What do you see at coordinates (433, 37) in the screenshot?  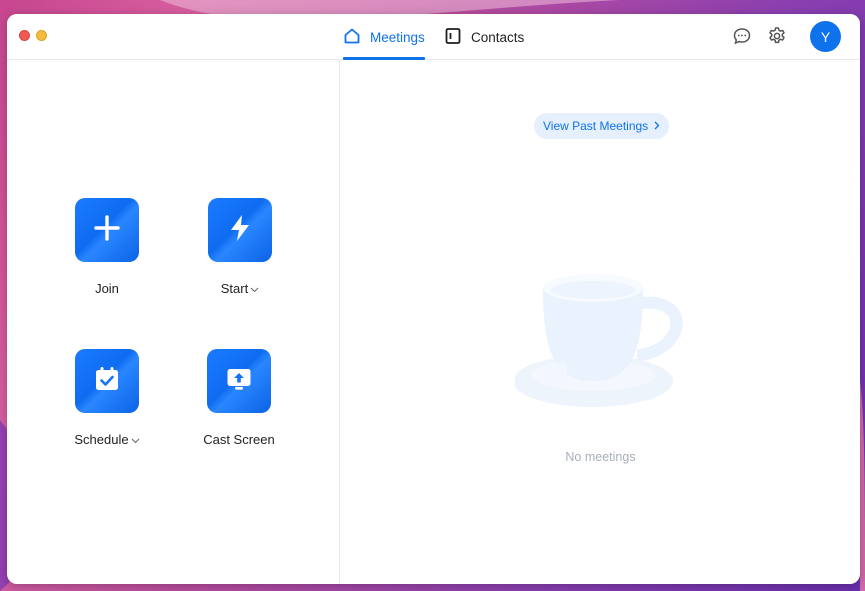 I see `title-bar: Meetings Contacts Y` at bounding box center [433, 37].